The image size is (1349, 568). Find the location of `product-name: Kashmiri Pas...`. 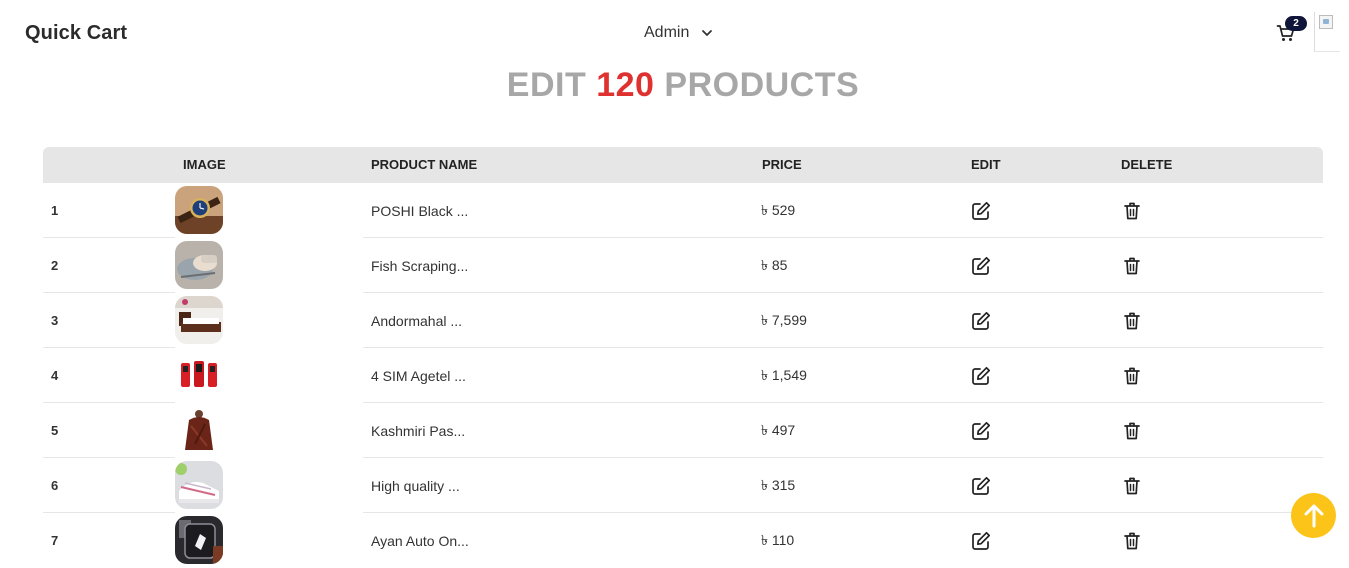

product-name: Kashmiri Pas... is located at coordinates (418, 430).